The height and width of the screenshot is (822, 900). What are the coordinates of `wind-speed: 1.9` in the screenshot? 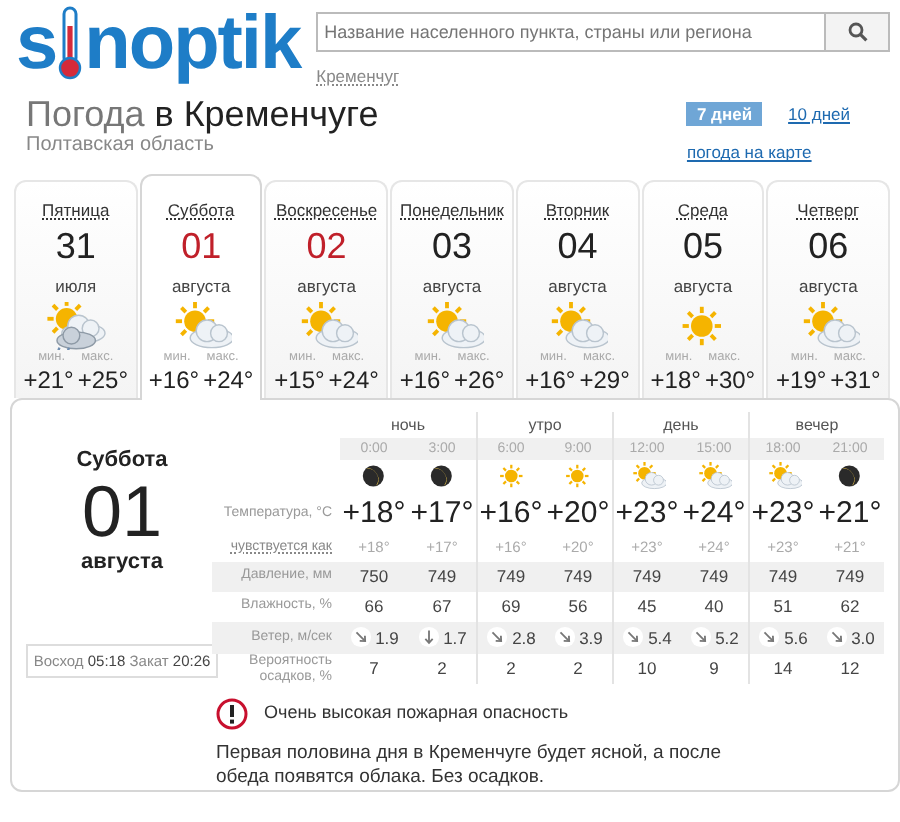 It's located at (387, 637).